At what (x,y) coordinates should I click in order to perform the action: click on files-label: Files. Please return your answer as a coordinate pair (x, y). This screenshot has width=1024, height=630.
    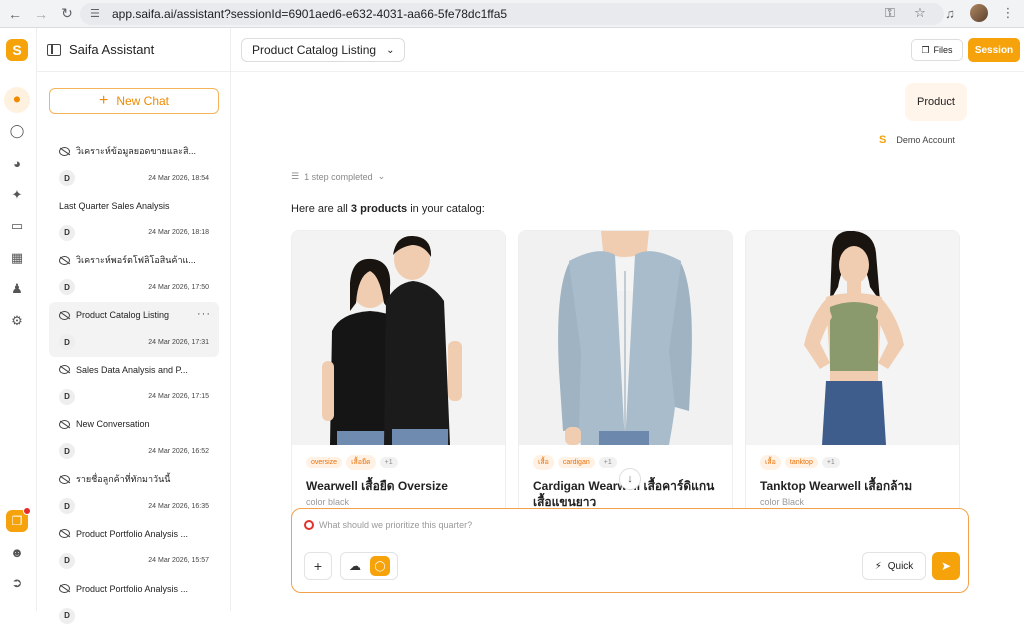
    Looking at the image, I should click on (943, 50).